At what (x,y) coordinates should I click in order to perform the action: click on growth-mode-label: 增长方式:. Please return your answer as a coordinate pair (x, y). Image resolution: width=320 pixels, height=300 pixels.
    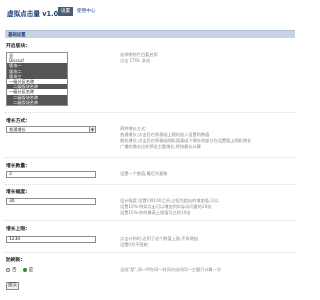
    Looking at the image, I should click on (17, 121).